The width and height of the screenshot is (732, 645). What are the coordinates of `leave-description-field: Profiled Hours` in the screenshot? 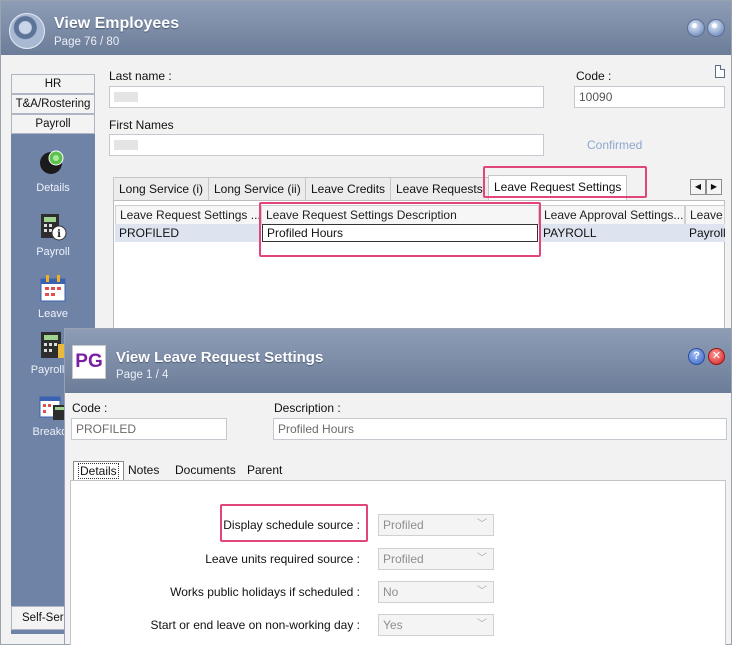 It's located at (500, 429).